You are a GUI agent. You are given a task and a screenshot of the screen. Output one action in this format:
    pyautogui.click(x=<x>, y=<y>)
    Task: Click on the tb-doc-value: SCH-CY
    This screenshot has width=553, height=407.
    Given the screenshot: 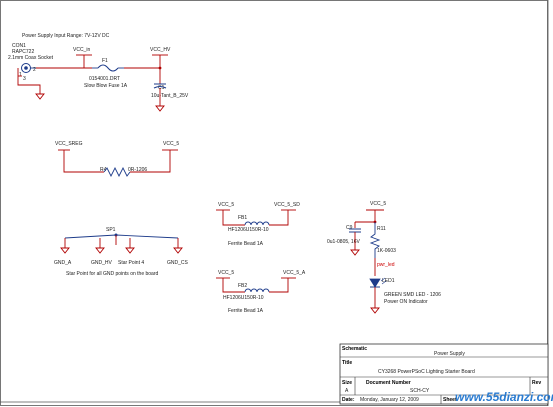 What is the action you would take?
    pyautogui.click(x=420, y=391)
    